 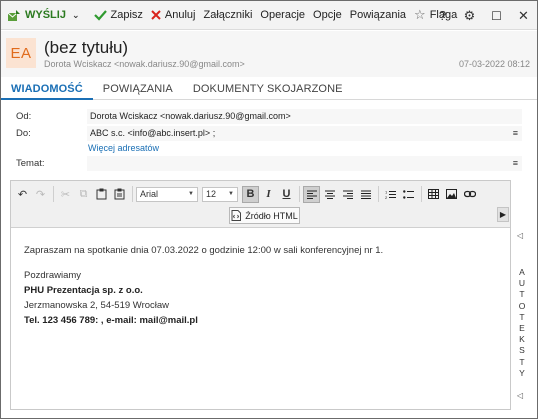 I want to click on message-date: 07-03-2022 08:12, so click(x=494, y=64).